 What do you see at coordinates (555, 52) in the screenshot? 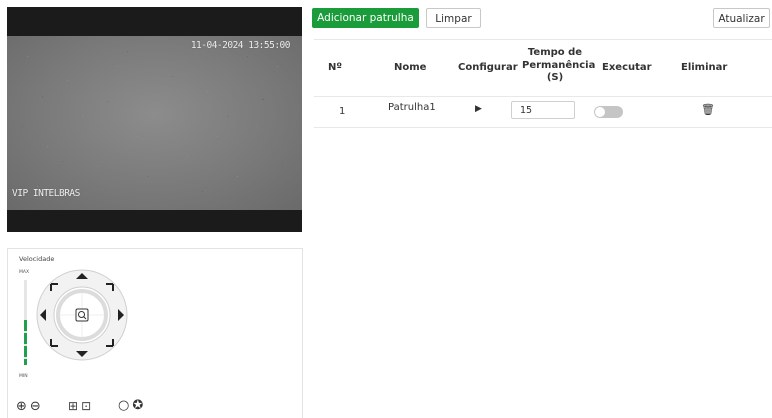
I see `header-dwell-line1: Tempo de` at bounding box center [555, 52].